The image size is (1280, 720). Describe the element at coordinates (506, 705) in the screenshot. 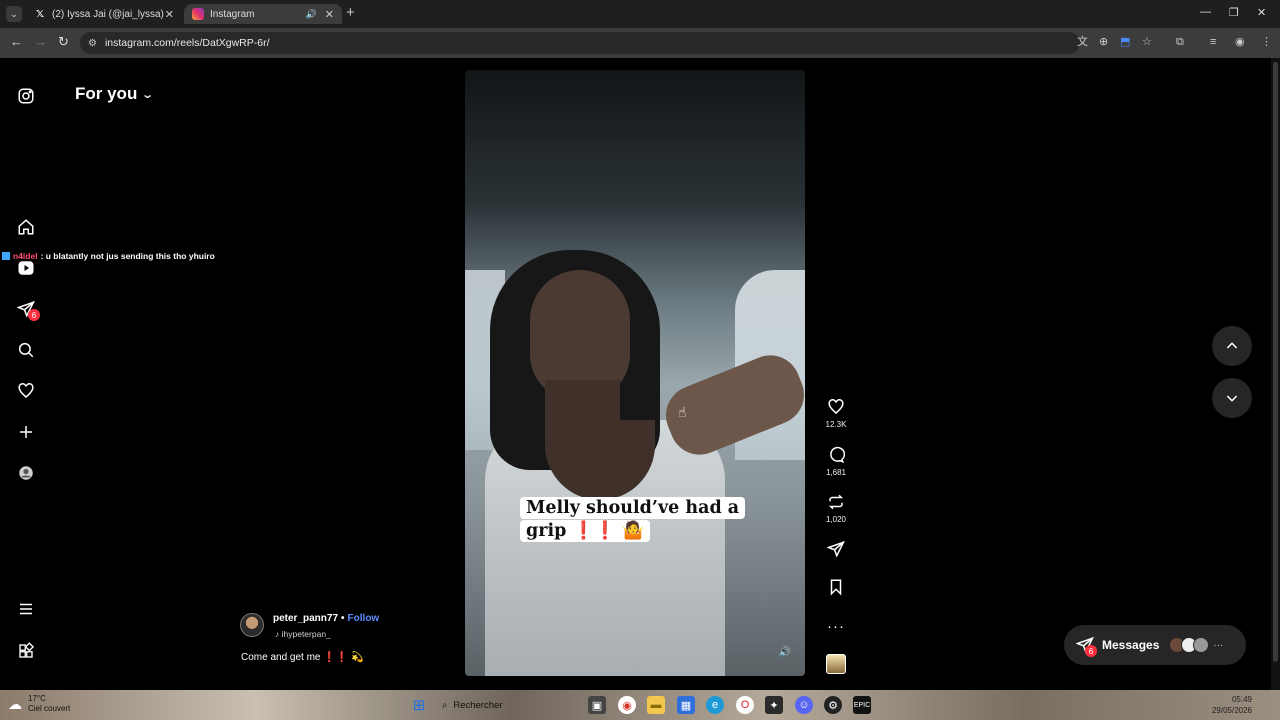

I see `taskbar-search: ⌕ Rechercher` at that location.